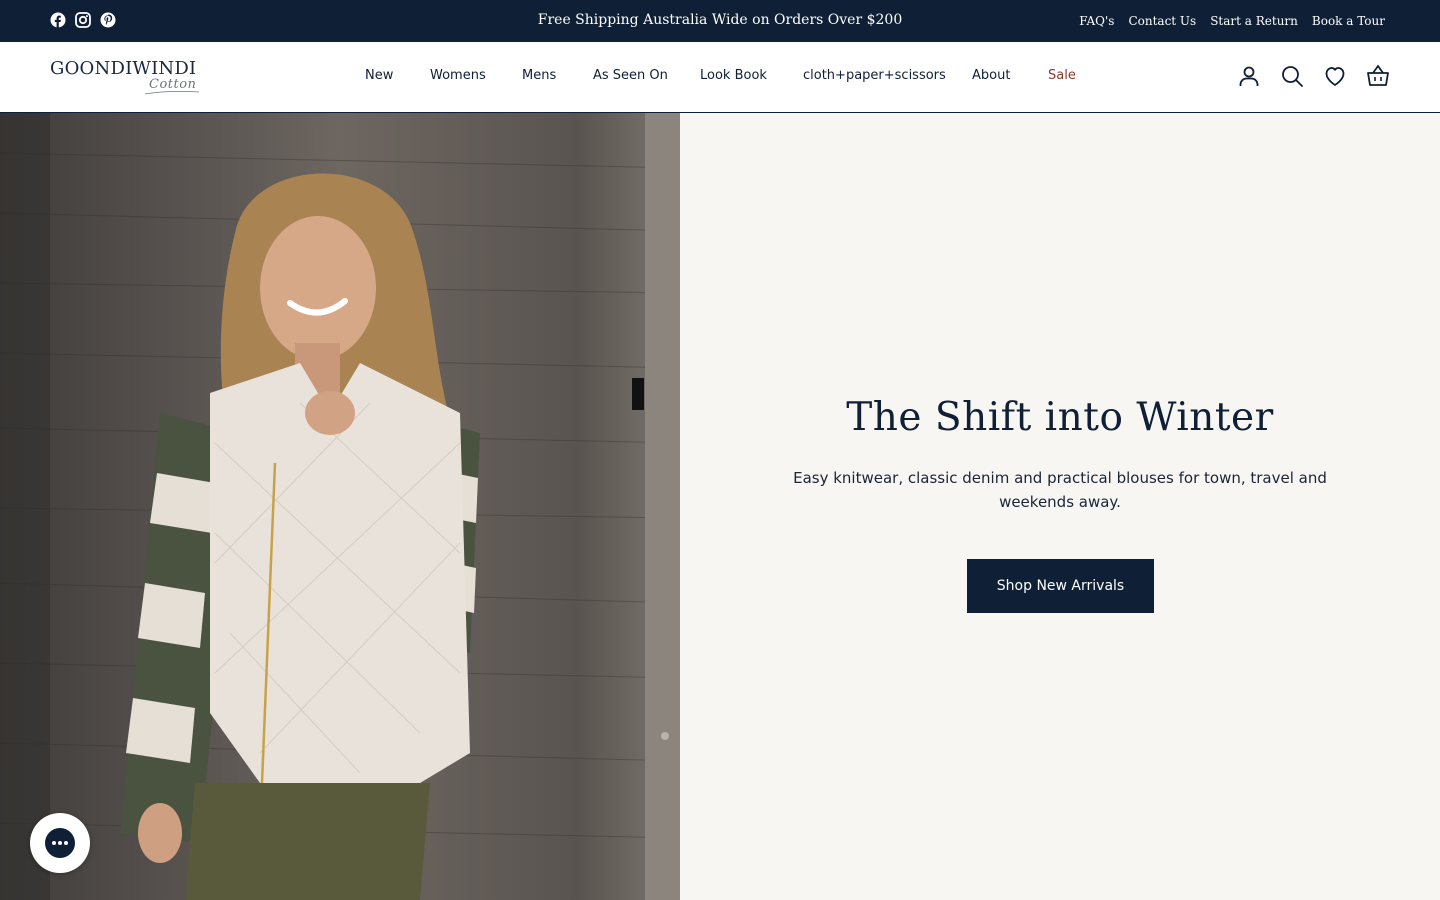  What do you see at coordinates (539, 75) in the screenshot?
I see `nav-mens: Mens` at bounding box center [539, 75].